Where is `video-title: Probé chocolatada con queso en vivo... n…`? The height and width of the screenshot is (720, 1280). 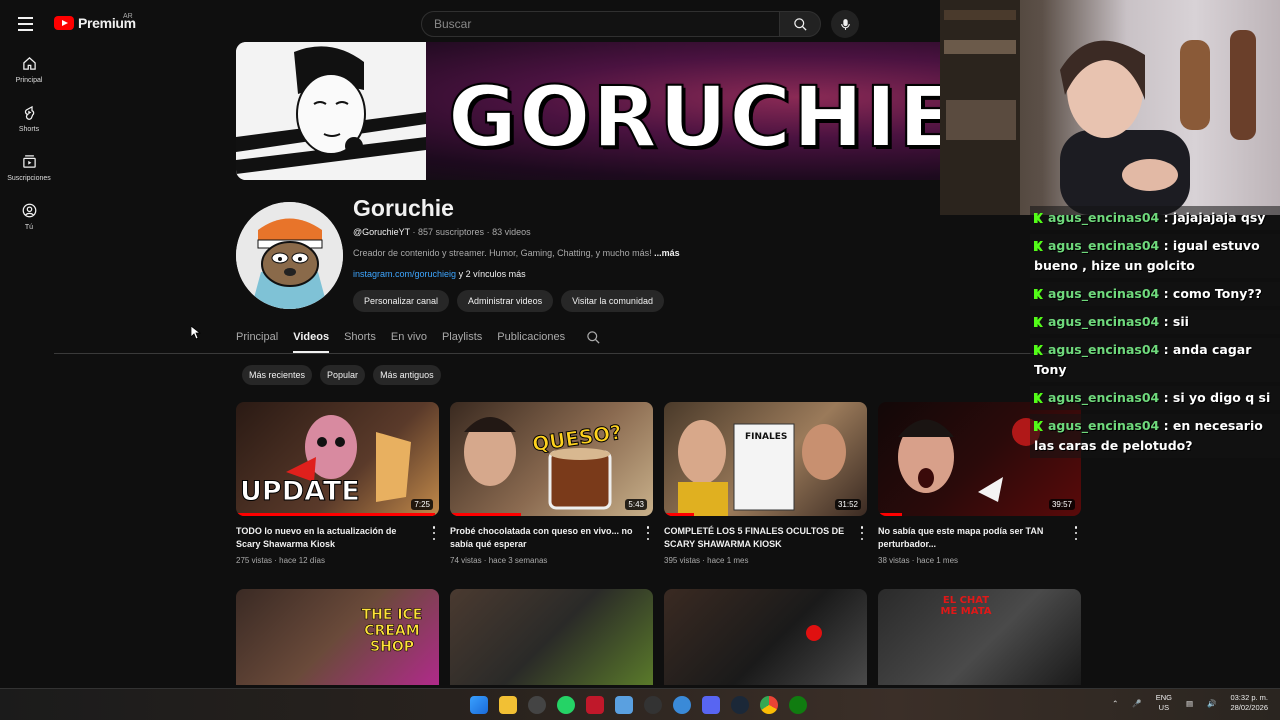
video-title: Probé chocolatada con queso en vivo... n… is located at coordinates (551, 538).